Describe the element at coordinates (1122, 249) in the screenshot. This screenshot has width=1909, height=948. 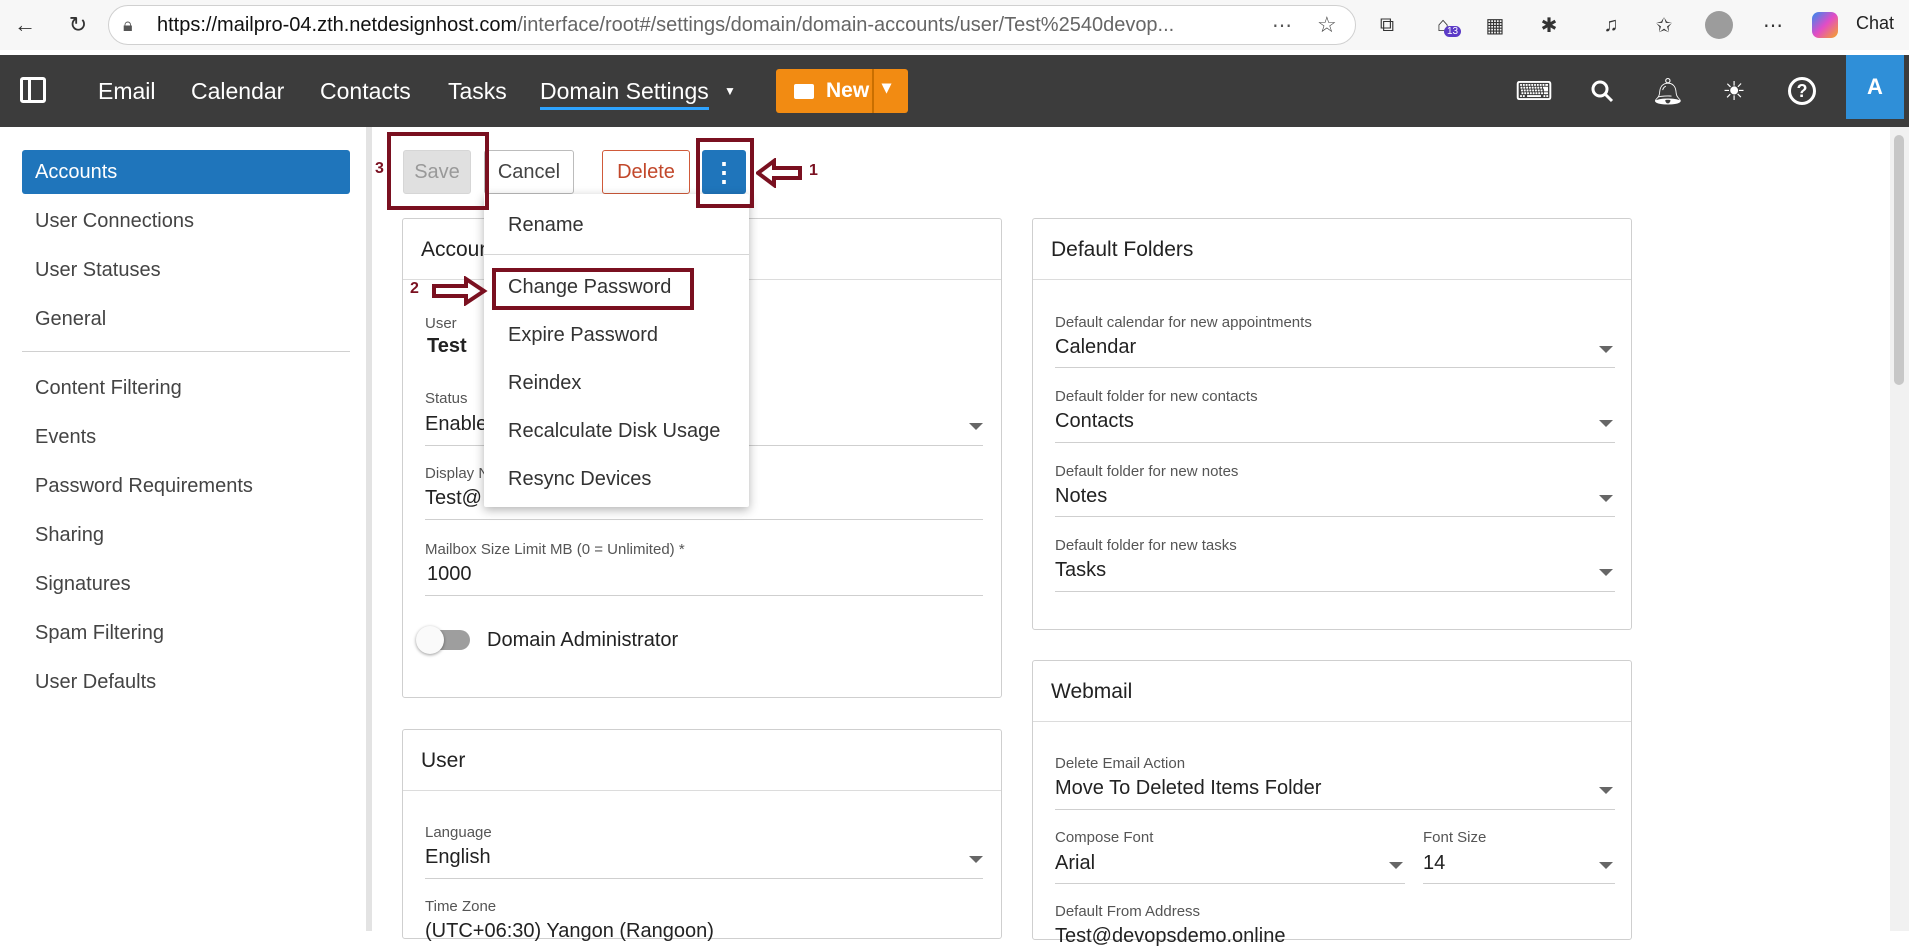
I see `card-title: Default Folders` at that location.